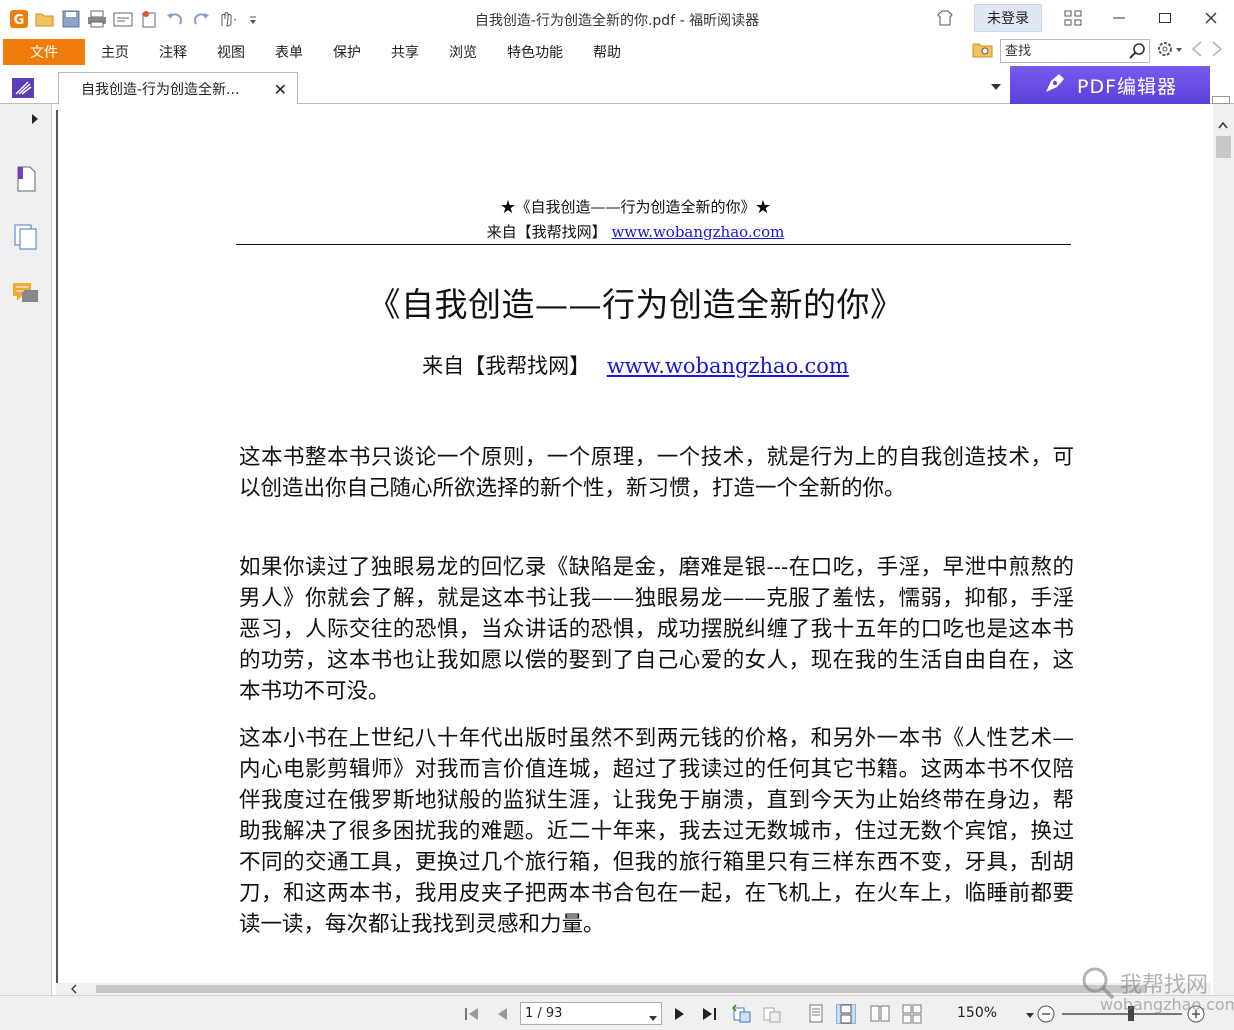 The image size is (1234, 1030). I want to click on document-source-prefix: 来自【我帮找网】, so click(506, 366).